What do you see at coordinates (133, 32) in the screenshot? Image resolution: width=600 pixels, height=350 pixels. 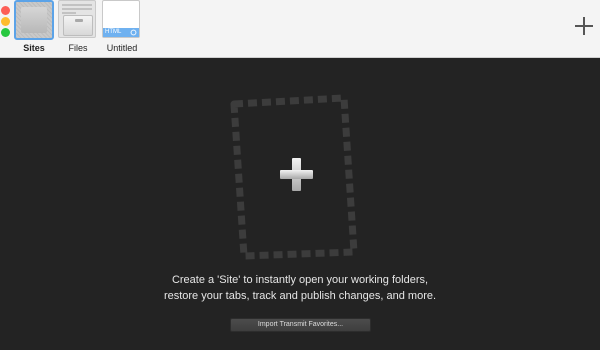 I see `close-tab-icon` at bounding box center [133, 32].